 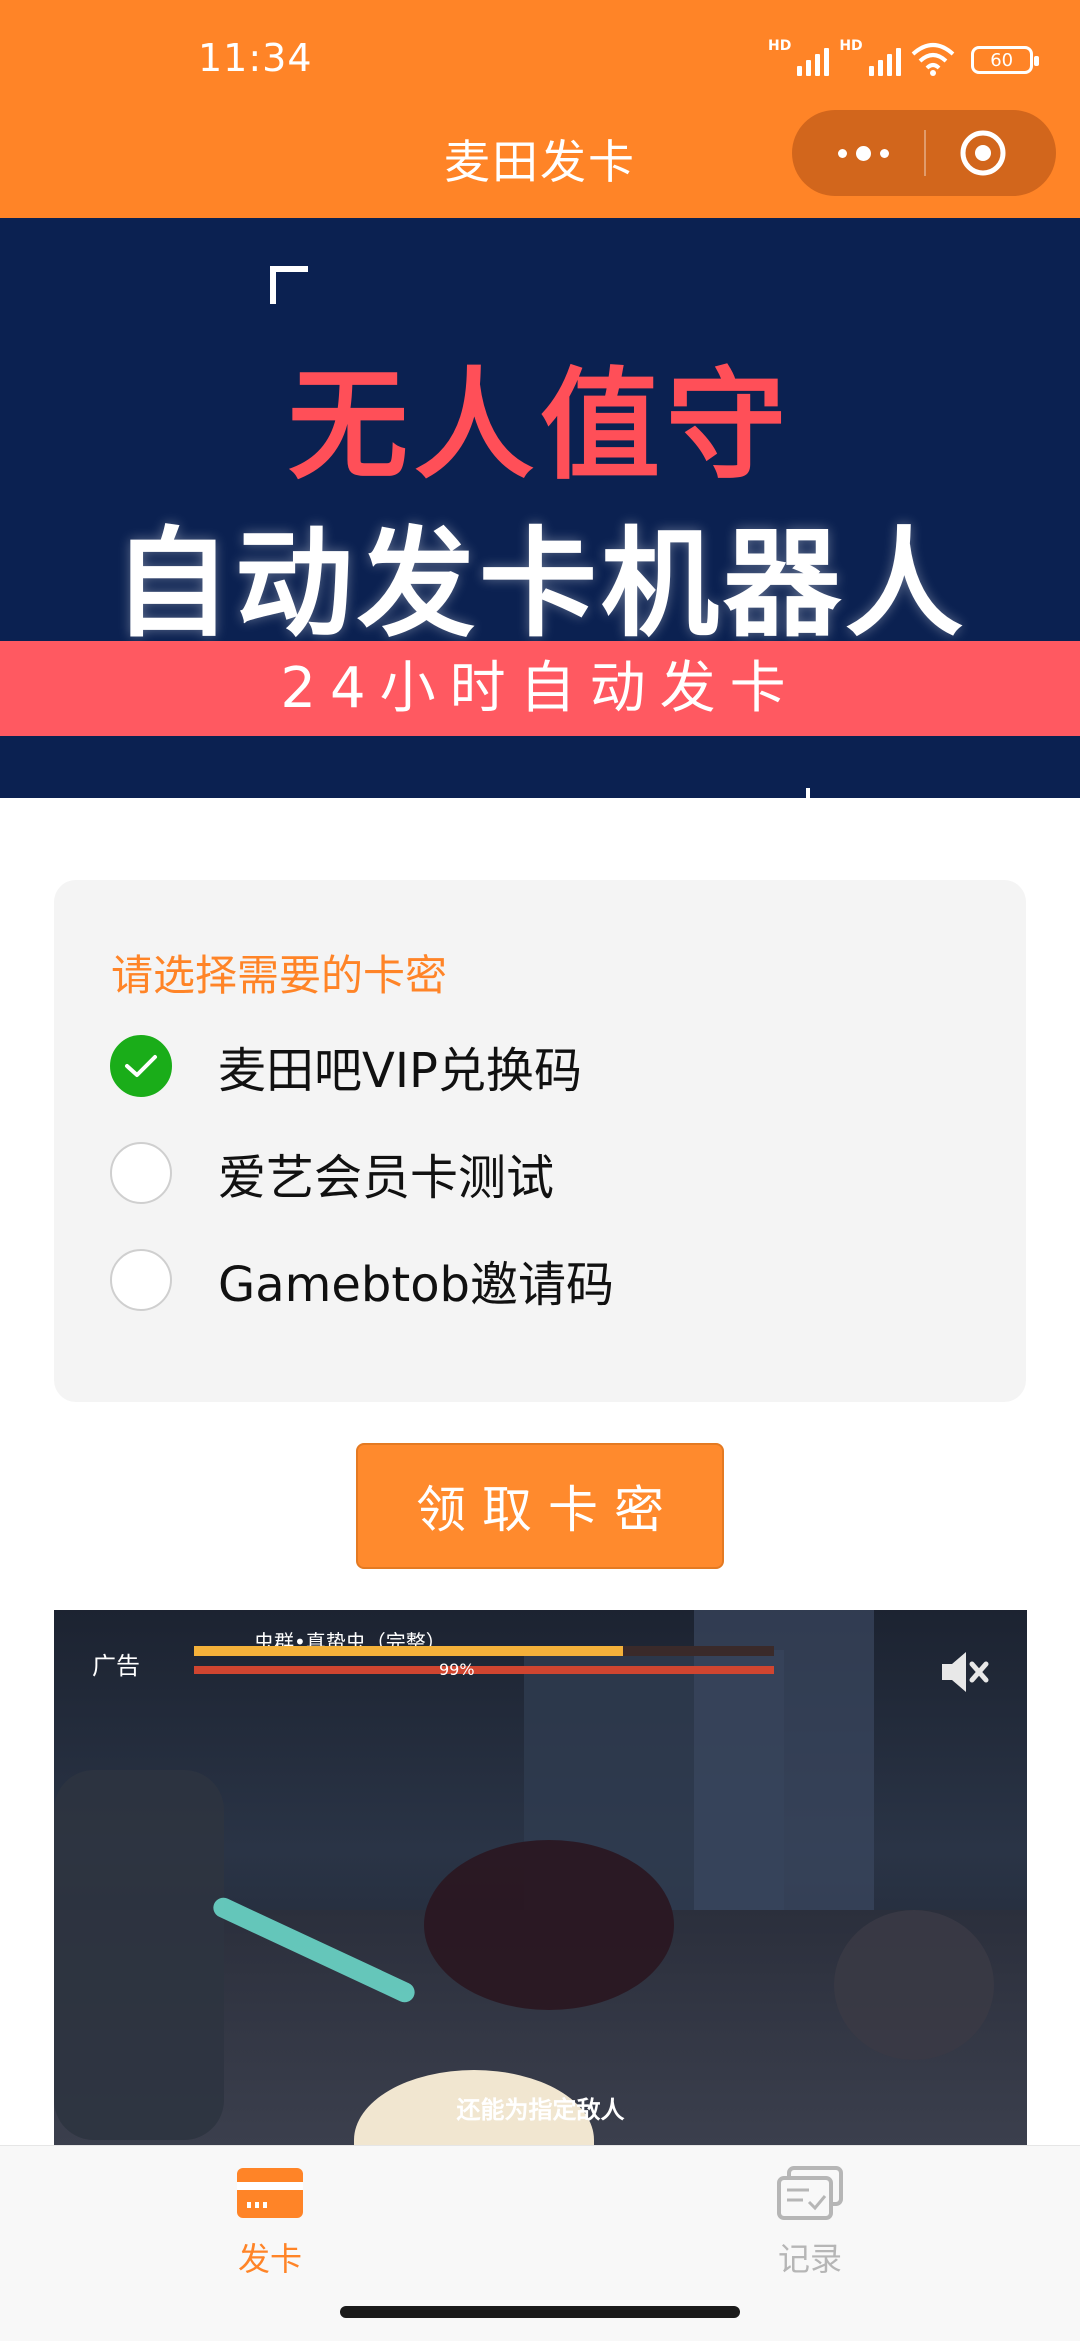 I want to click on network-type-2: HD, so click(x=851, y=46).